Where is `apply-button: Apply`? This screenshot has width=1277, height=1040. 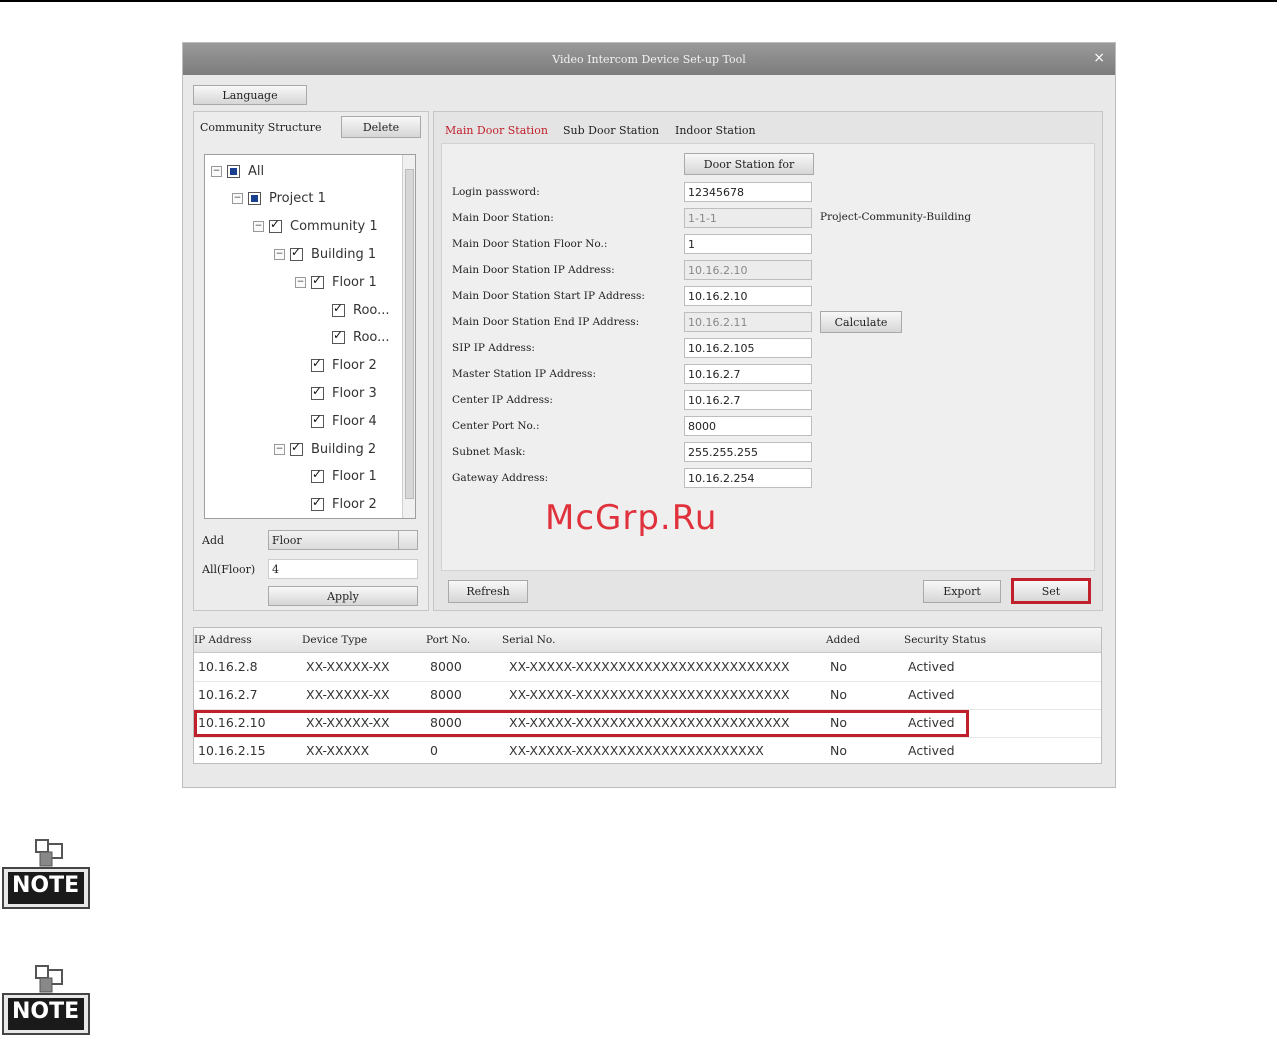 apply-button: Apply is located at coordinates (343, 596).